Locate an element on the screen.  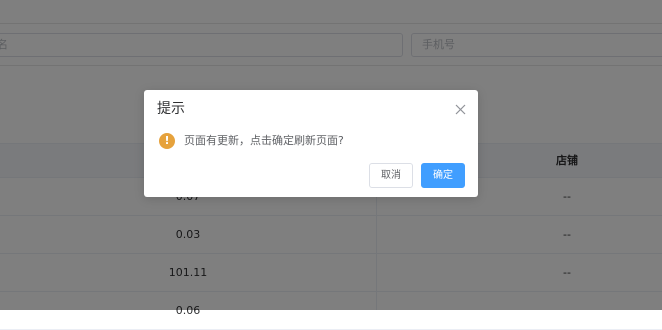
cancel-button: 取消 is located at coordinates (391, 175).